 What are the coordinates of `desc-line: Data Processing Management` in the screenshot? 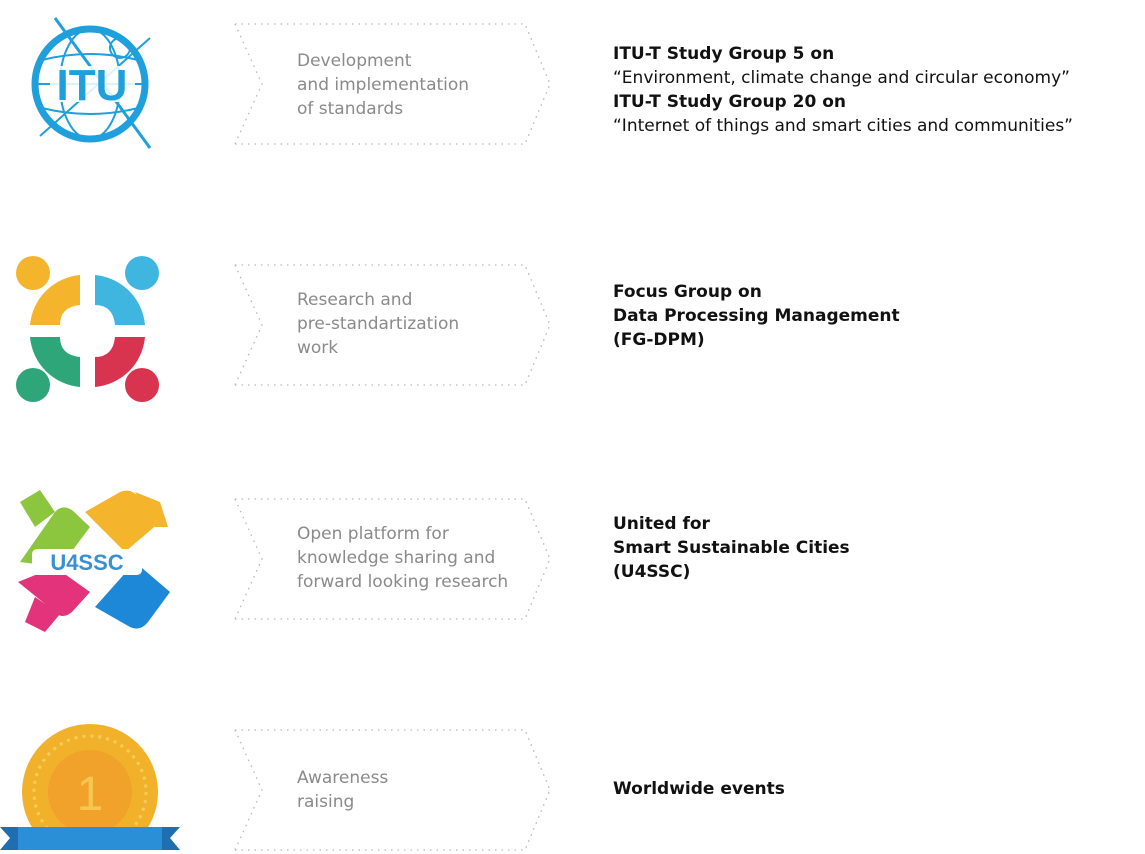 It's located at (756, 316).